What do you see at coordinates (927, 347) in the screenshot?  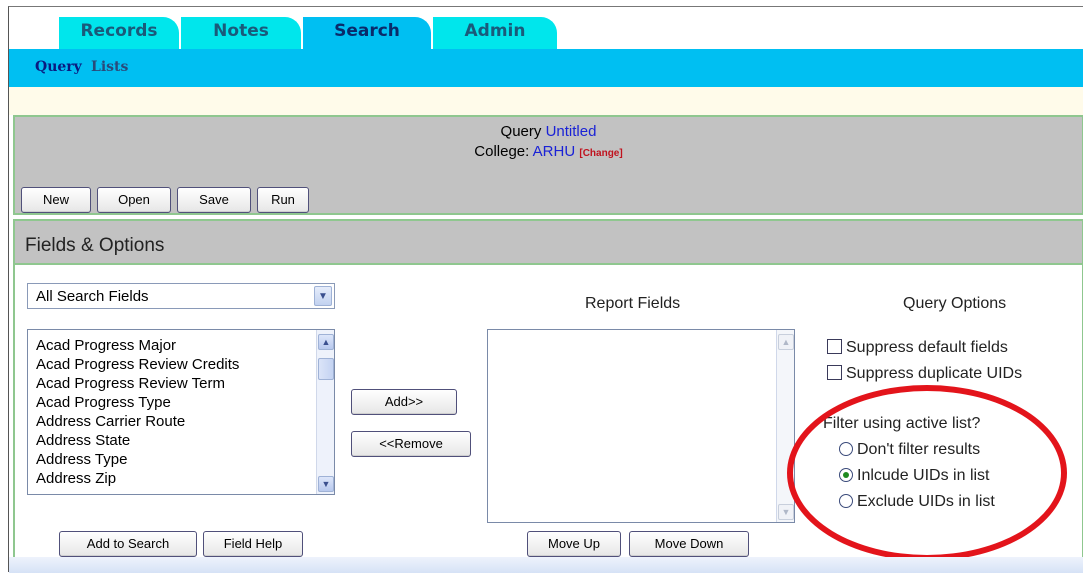 I see `suppress-default-label: Suppress default fields` at bounding box center [927, 347].